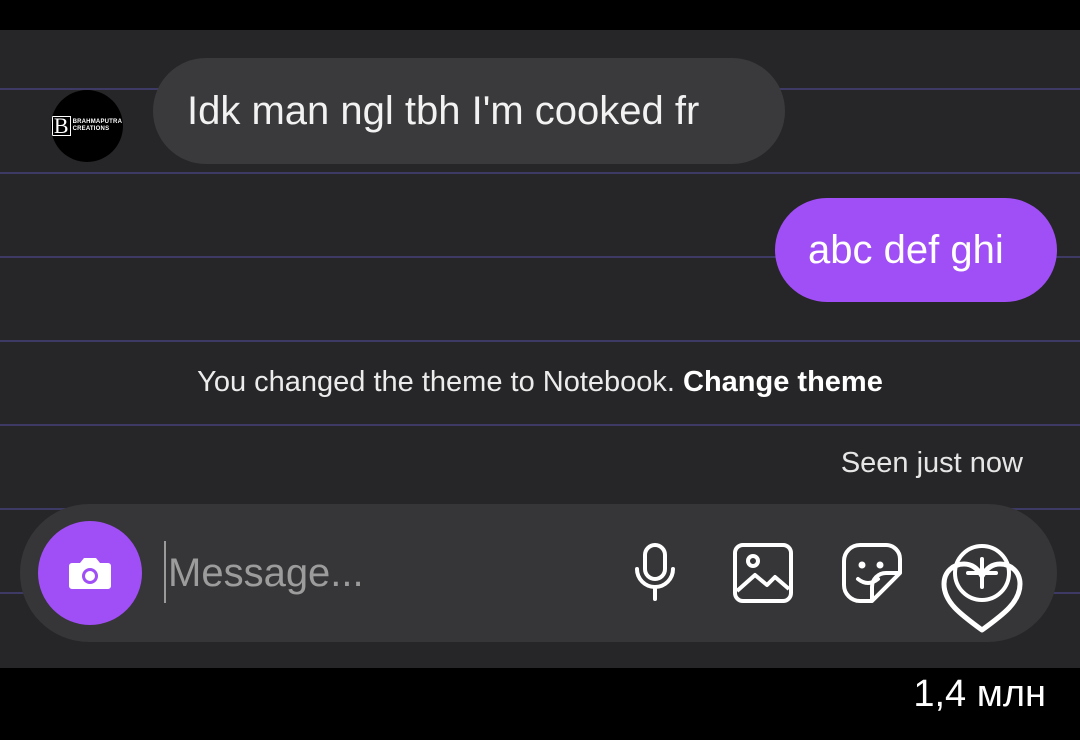  What do you see at coordinates (982, 598) in the screenshot?
I see `heart-outline-icon` at bounding box center [982, 598].